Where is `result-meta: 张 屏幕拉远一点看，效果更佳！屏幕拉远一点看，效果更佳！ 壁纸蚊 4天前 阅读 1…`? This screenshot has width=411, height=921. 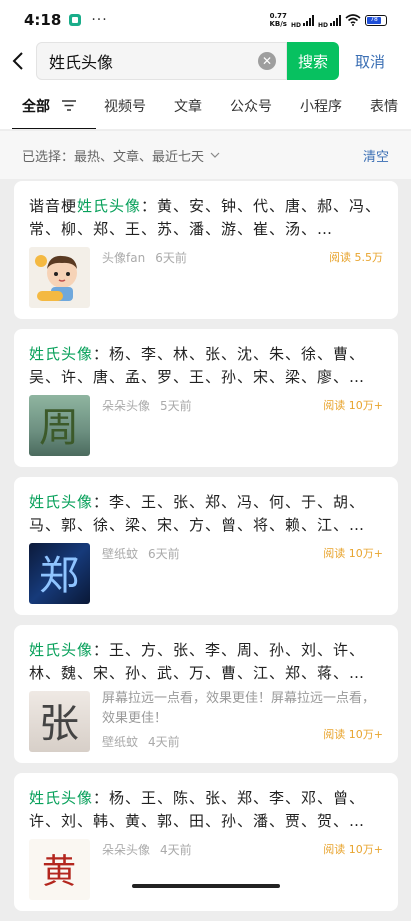
result-meta: 张 屏幕拉远一点看，效果更佳！屏幕拉远一点看，效果更佳！ 壁纸蚊 4天前 阅读 1… is located at coordinates (206, 722).